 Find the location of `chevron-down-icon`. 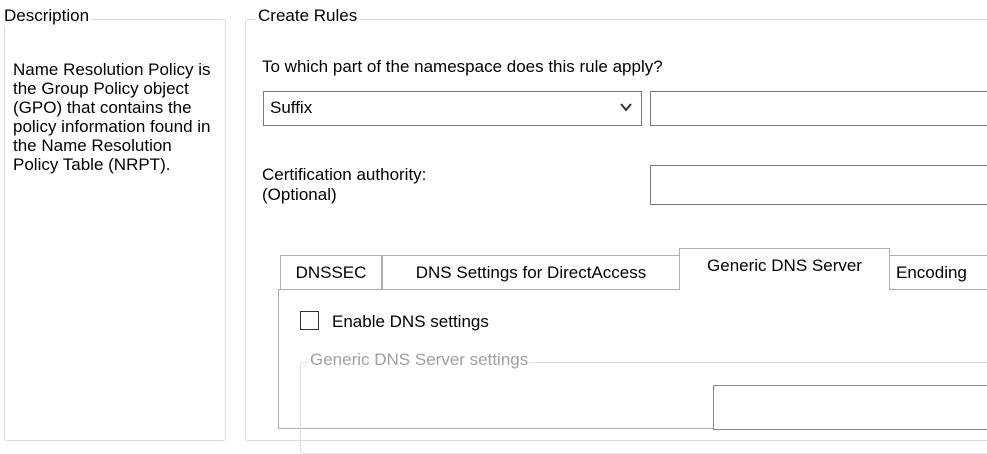

chevron-down-icon is located at coordinates (626, 107).